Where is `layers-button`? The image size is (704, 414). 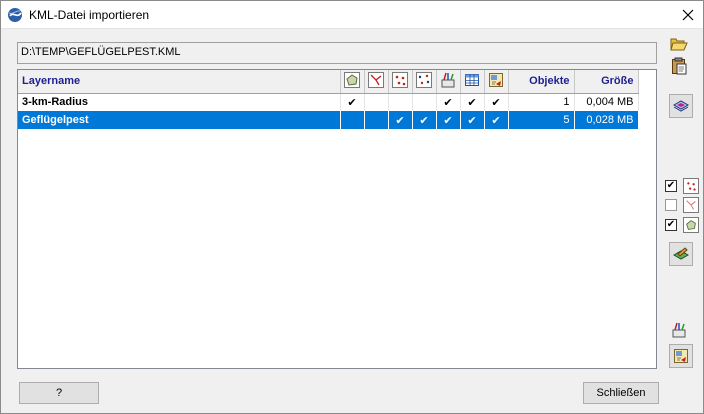 layers-button is located at coordinates (681, 106).